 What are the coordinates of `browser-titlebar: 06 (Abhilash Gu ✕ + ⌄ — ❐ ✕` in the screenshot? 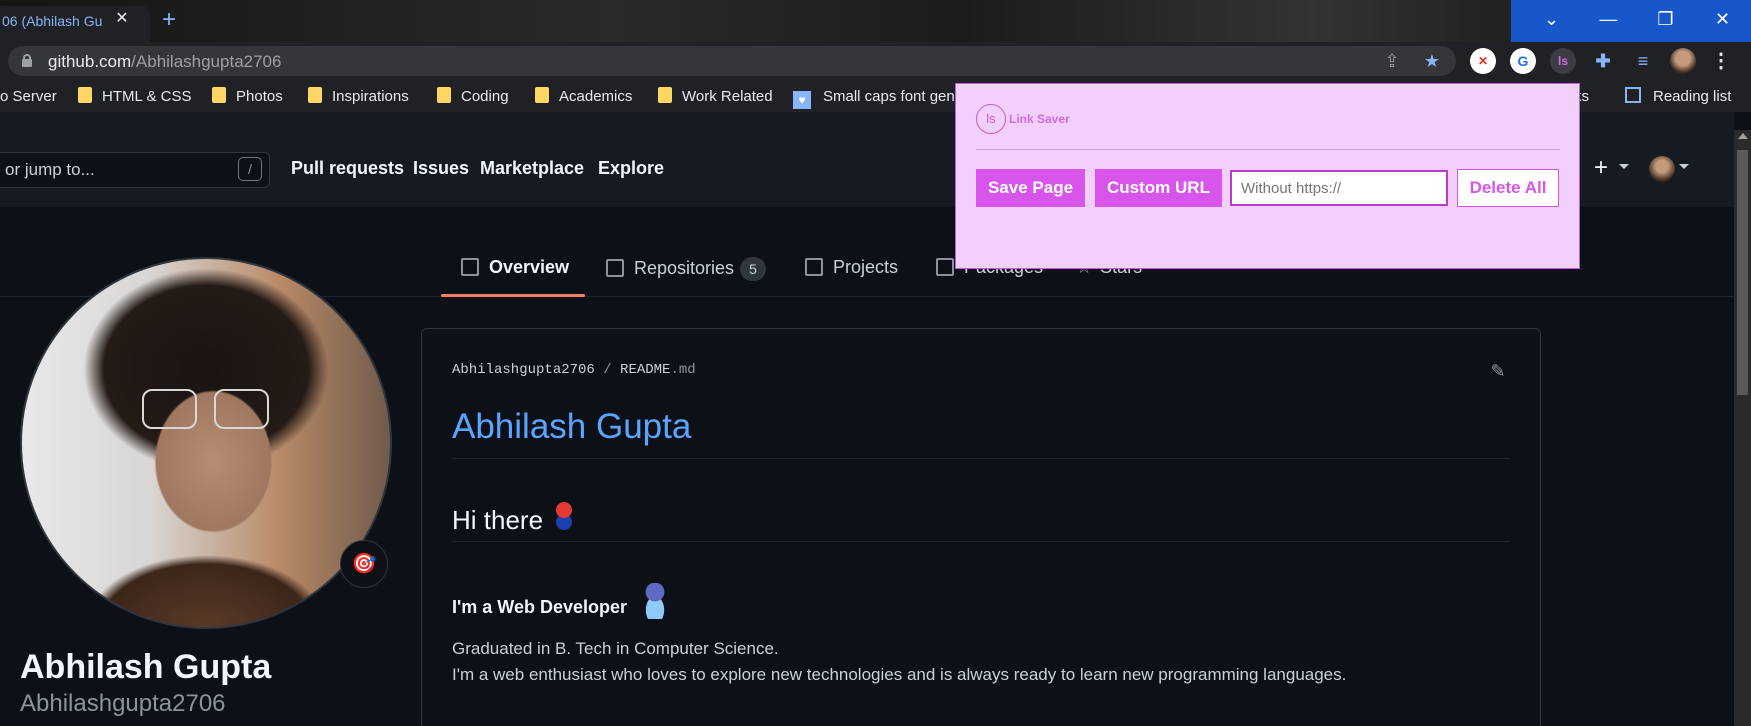 It's located at (875, 21).